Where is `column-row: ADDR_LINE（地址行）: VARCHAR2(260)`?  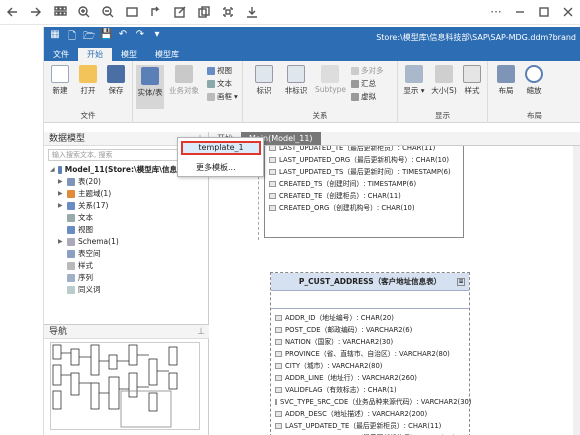
column-row: ADDR_LINE（地址行）: VARCHAR2(260) is located at coordinates (370, 378).